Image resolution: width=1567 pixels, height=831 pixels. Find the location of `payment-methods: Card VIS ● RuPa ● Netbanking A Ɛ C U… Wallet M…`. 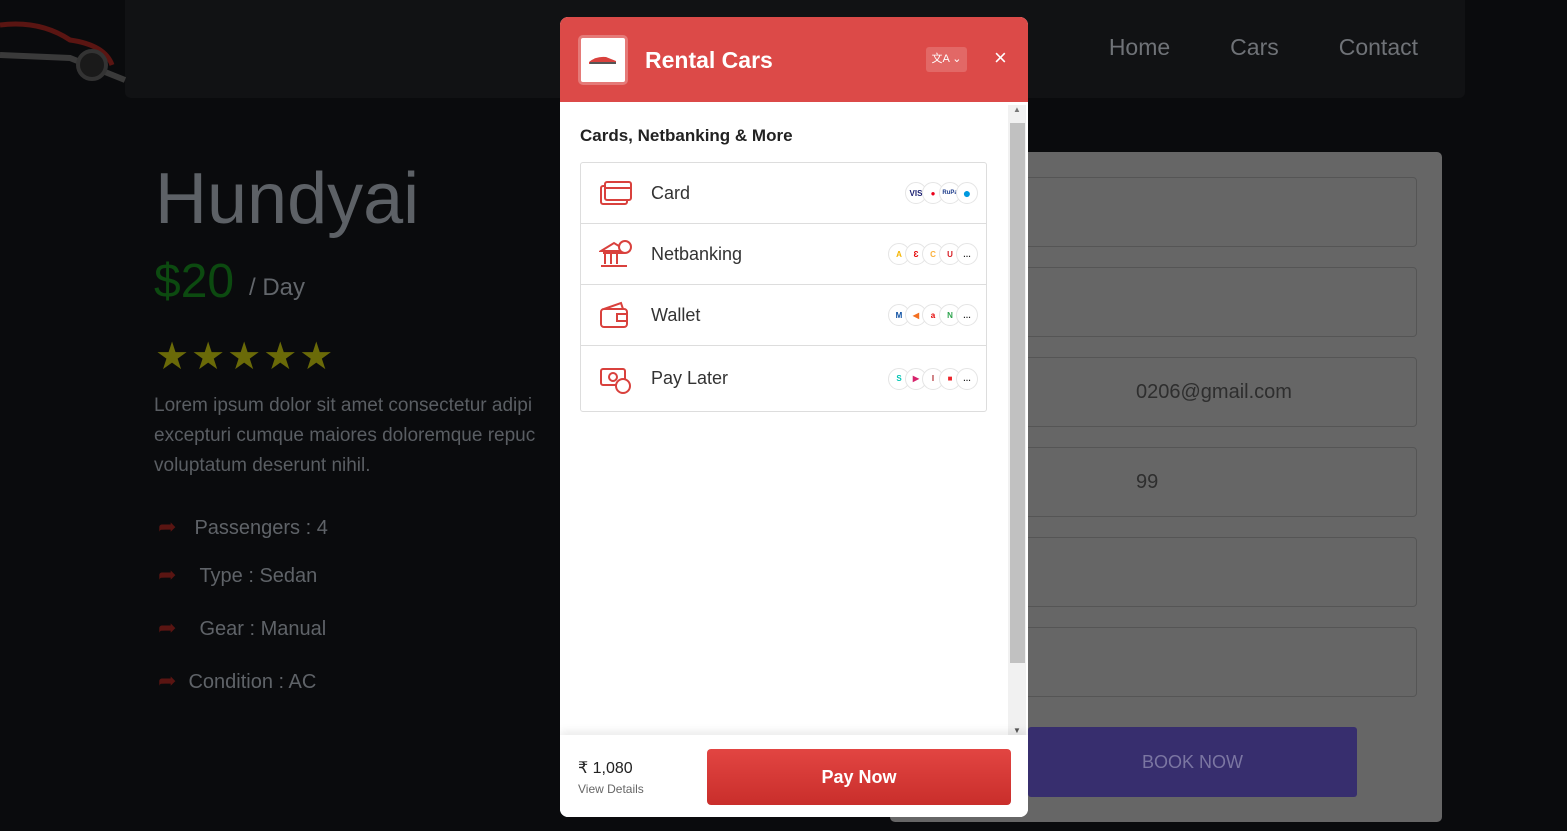

payment-methods: Card VIS ● RuPa ● Netbanking A Ɛ C U… Wallet M… is located at coordinates (783, 287).